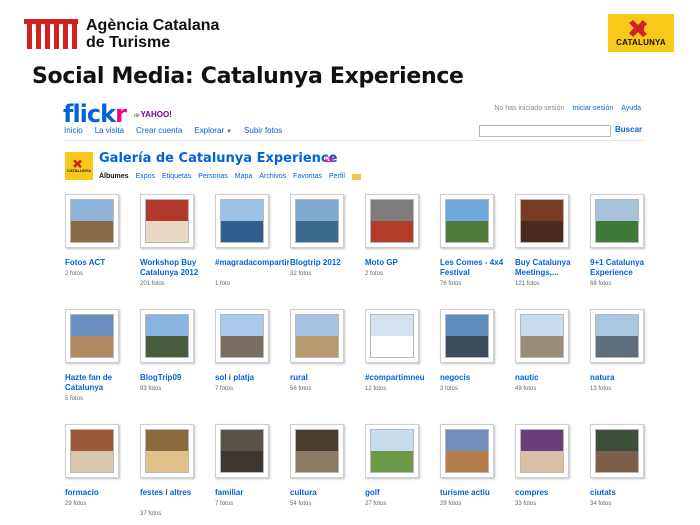  Describe the element at coordinates (628, 129) in the screenshot. I see `search-button: Buscar` at that location.